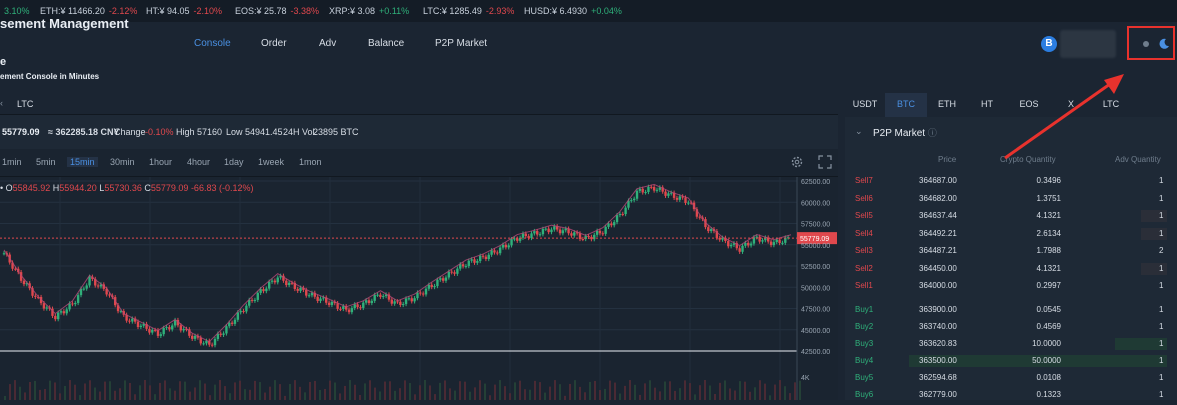 This screenshot has width=1177, height=405. I want to click on interval-1day: 1day, so click(234, 162).